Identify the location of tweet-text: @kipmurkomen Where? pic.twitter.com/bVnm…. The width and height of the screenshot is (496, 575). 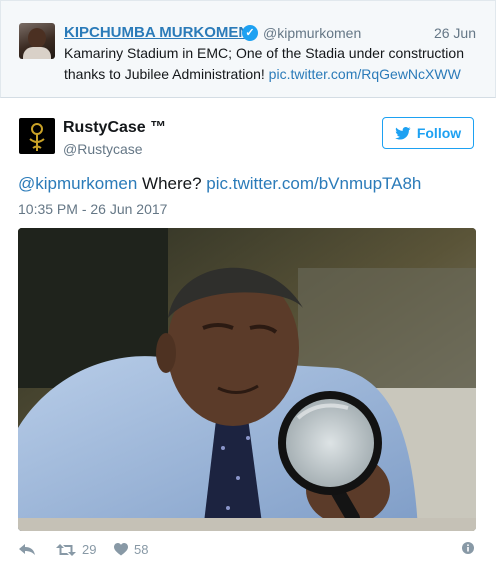
(219, 184).